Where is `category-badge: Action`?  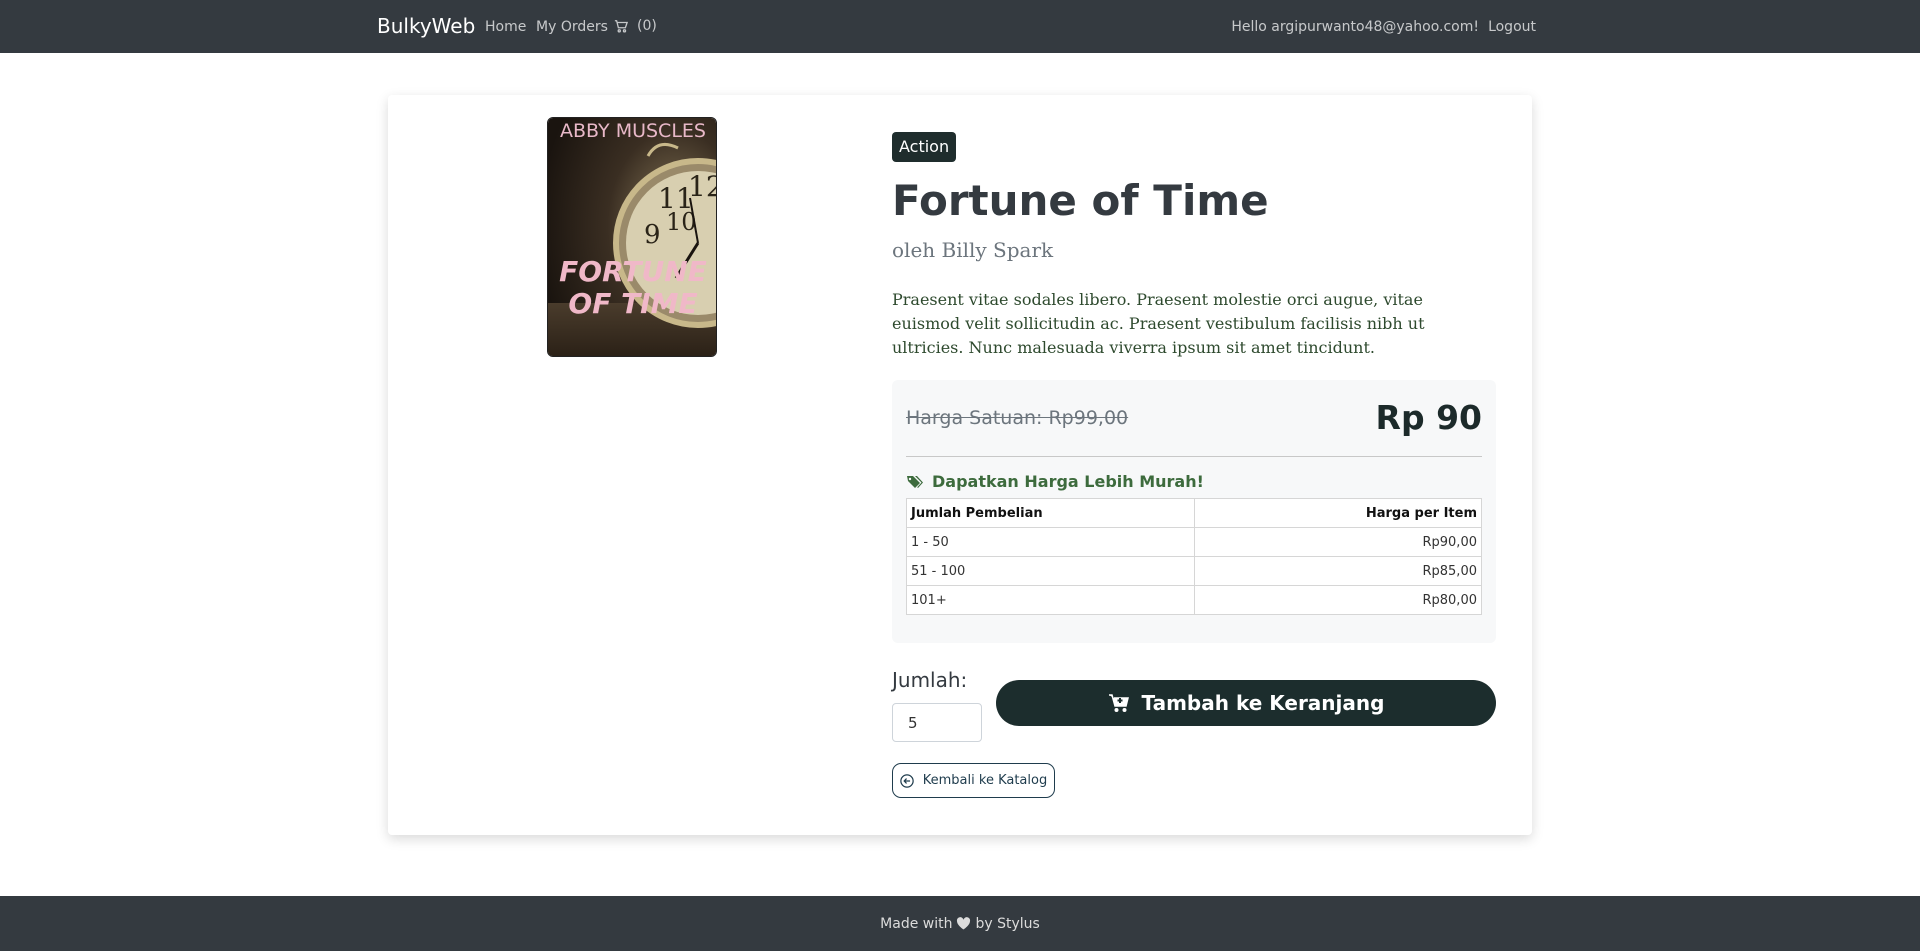 category-badge: Action is located at coordinates (924, 147).